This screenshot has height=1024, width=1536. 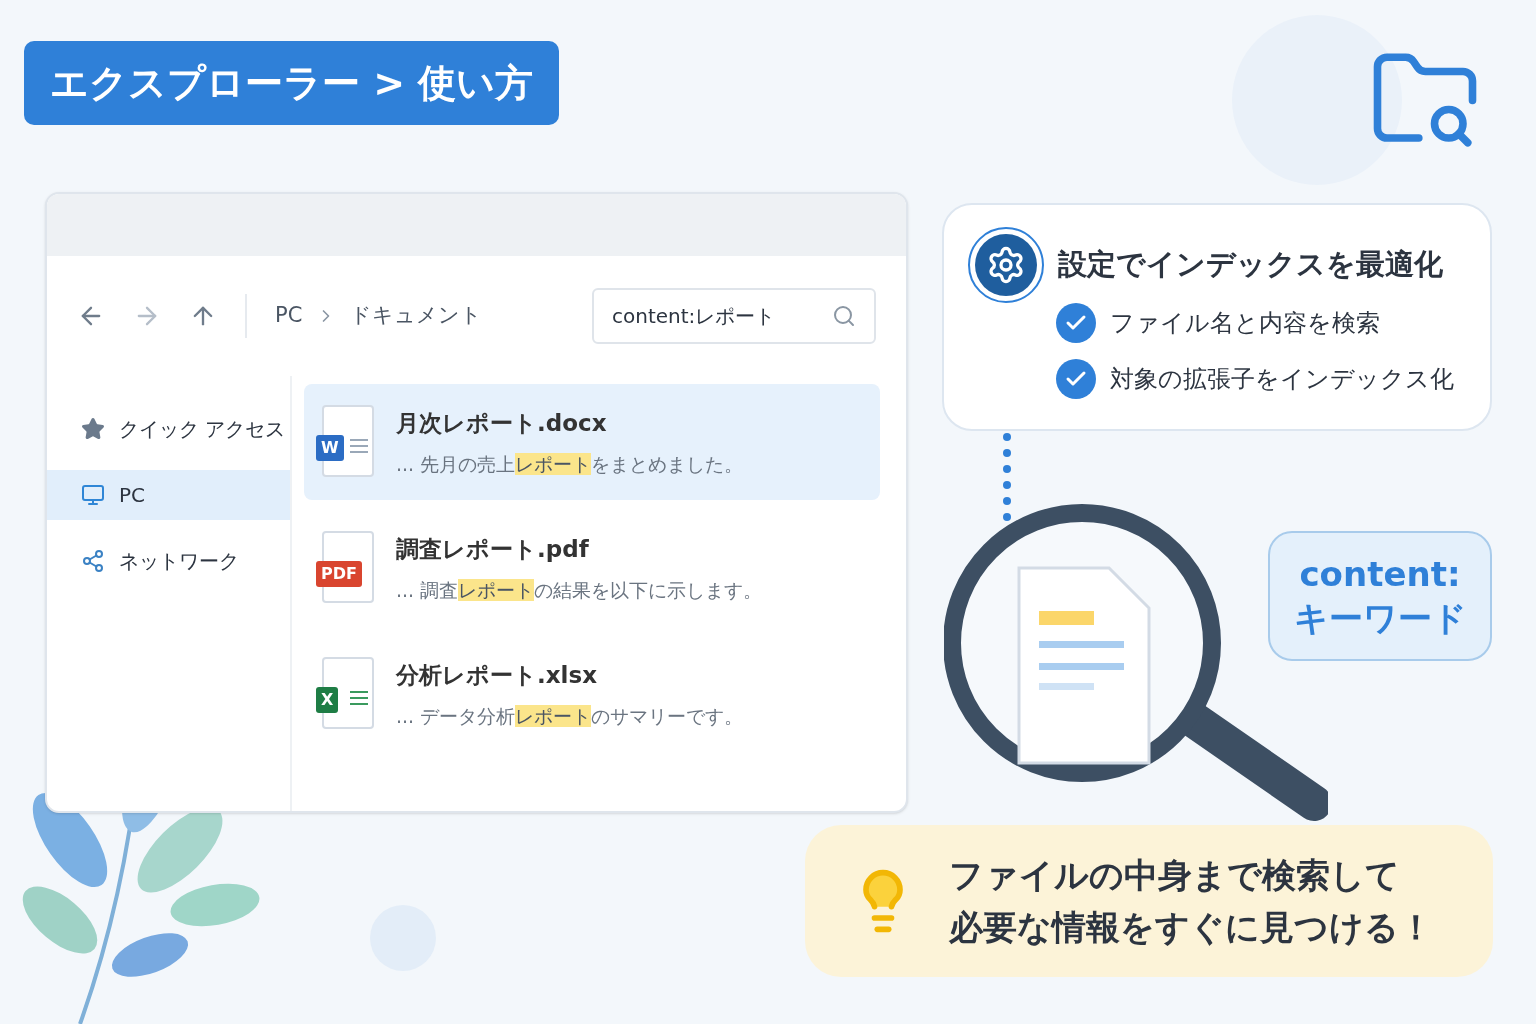 What do you see at coordinates (502, 423) in the screenshot?
I see `file-name: 月次レポート.docx` at bounding box center [502, 423].